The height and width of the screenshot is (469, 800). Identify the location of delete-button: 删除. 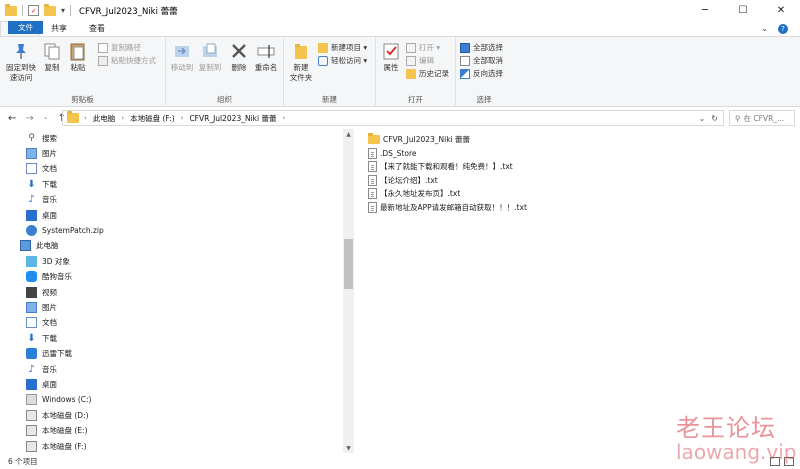
(239, 57).